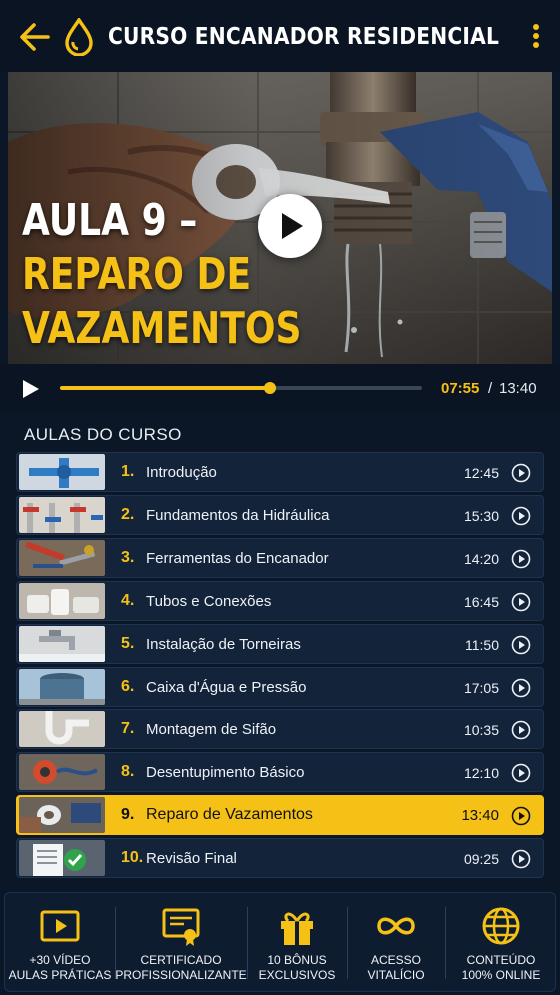 The image size is (560, 995). I want to click on player-controls: 07:55 / 13:40, so click(280, 388).